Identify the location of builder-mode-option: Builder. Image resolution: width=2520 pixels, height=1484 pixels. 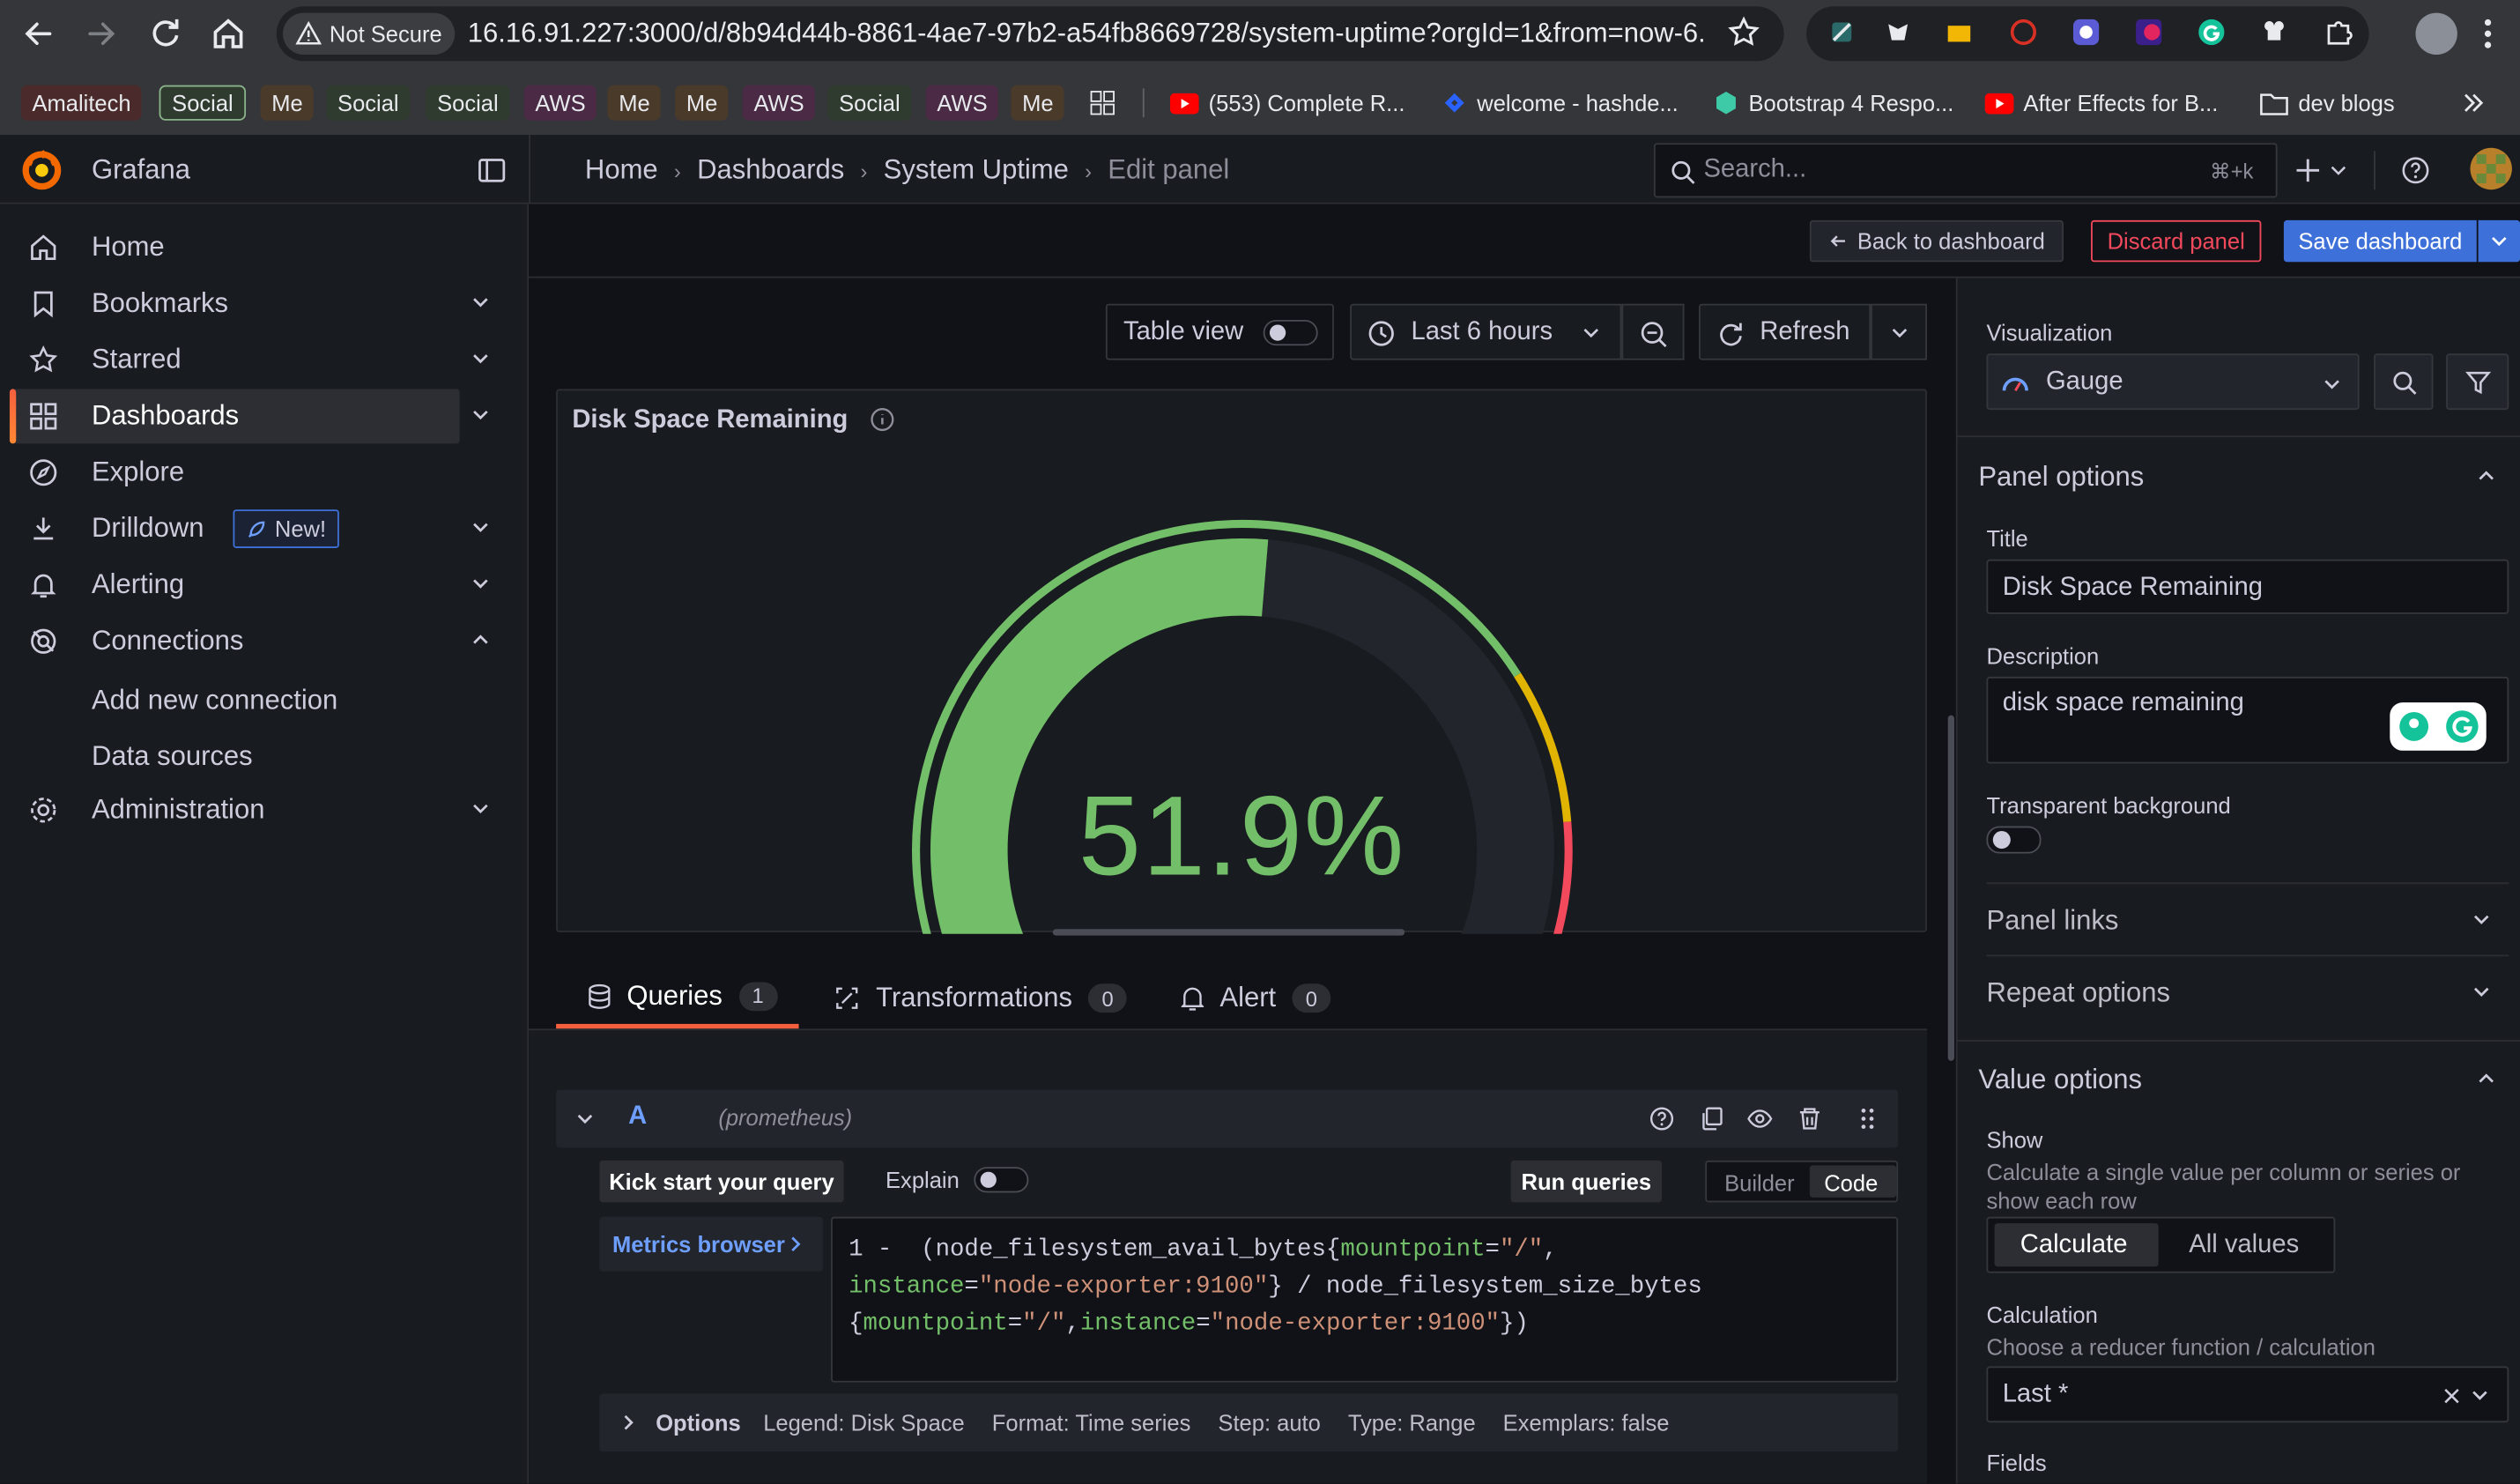
(1759, 1183).